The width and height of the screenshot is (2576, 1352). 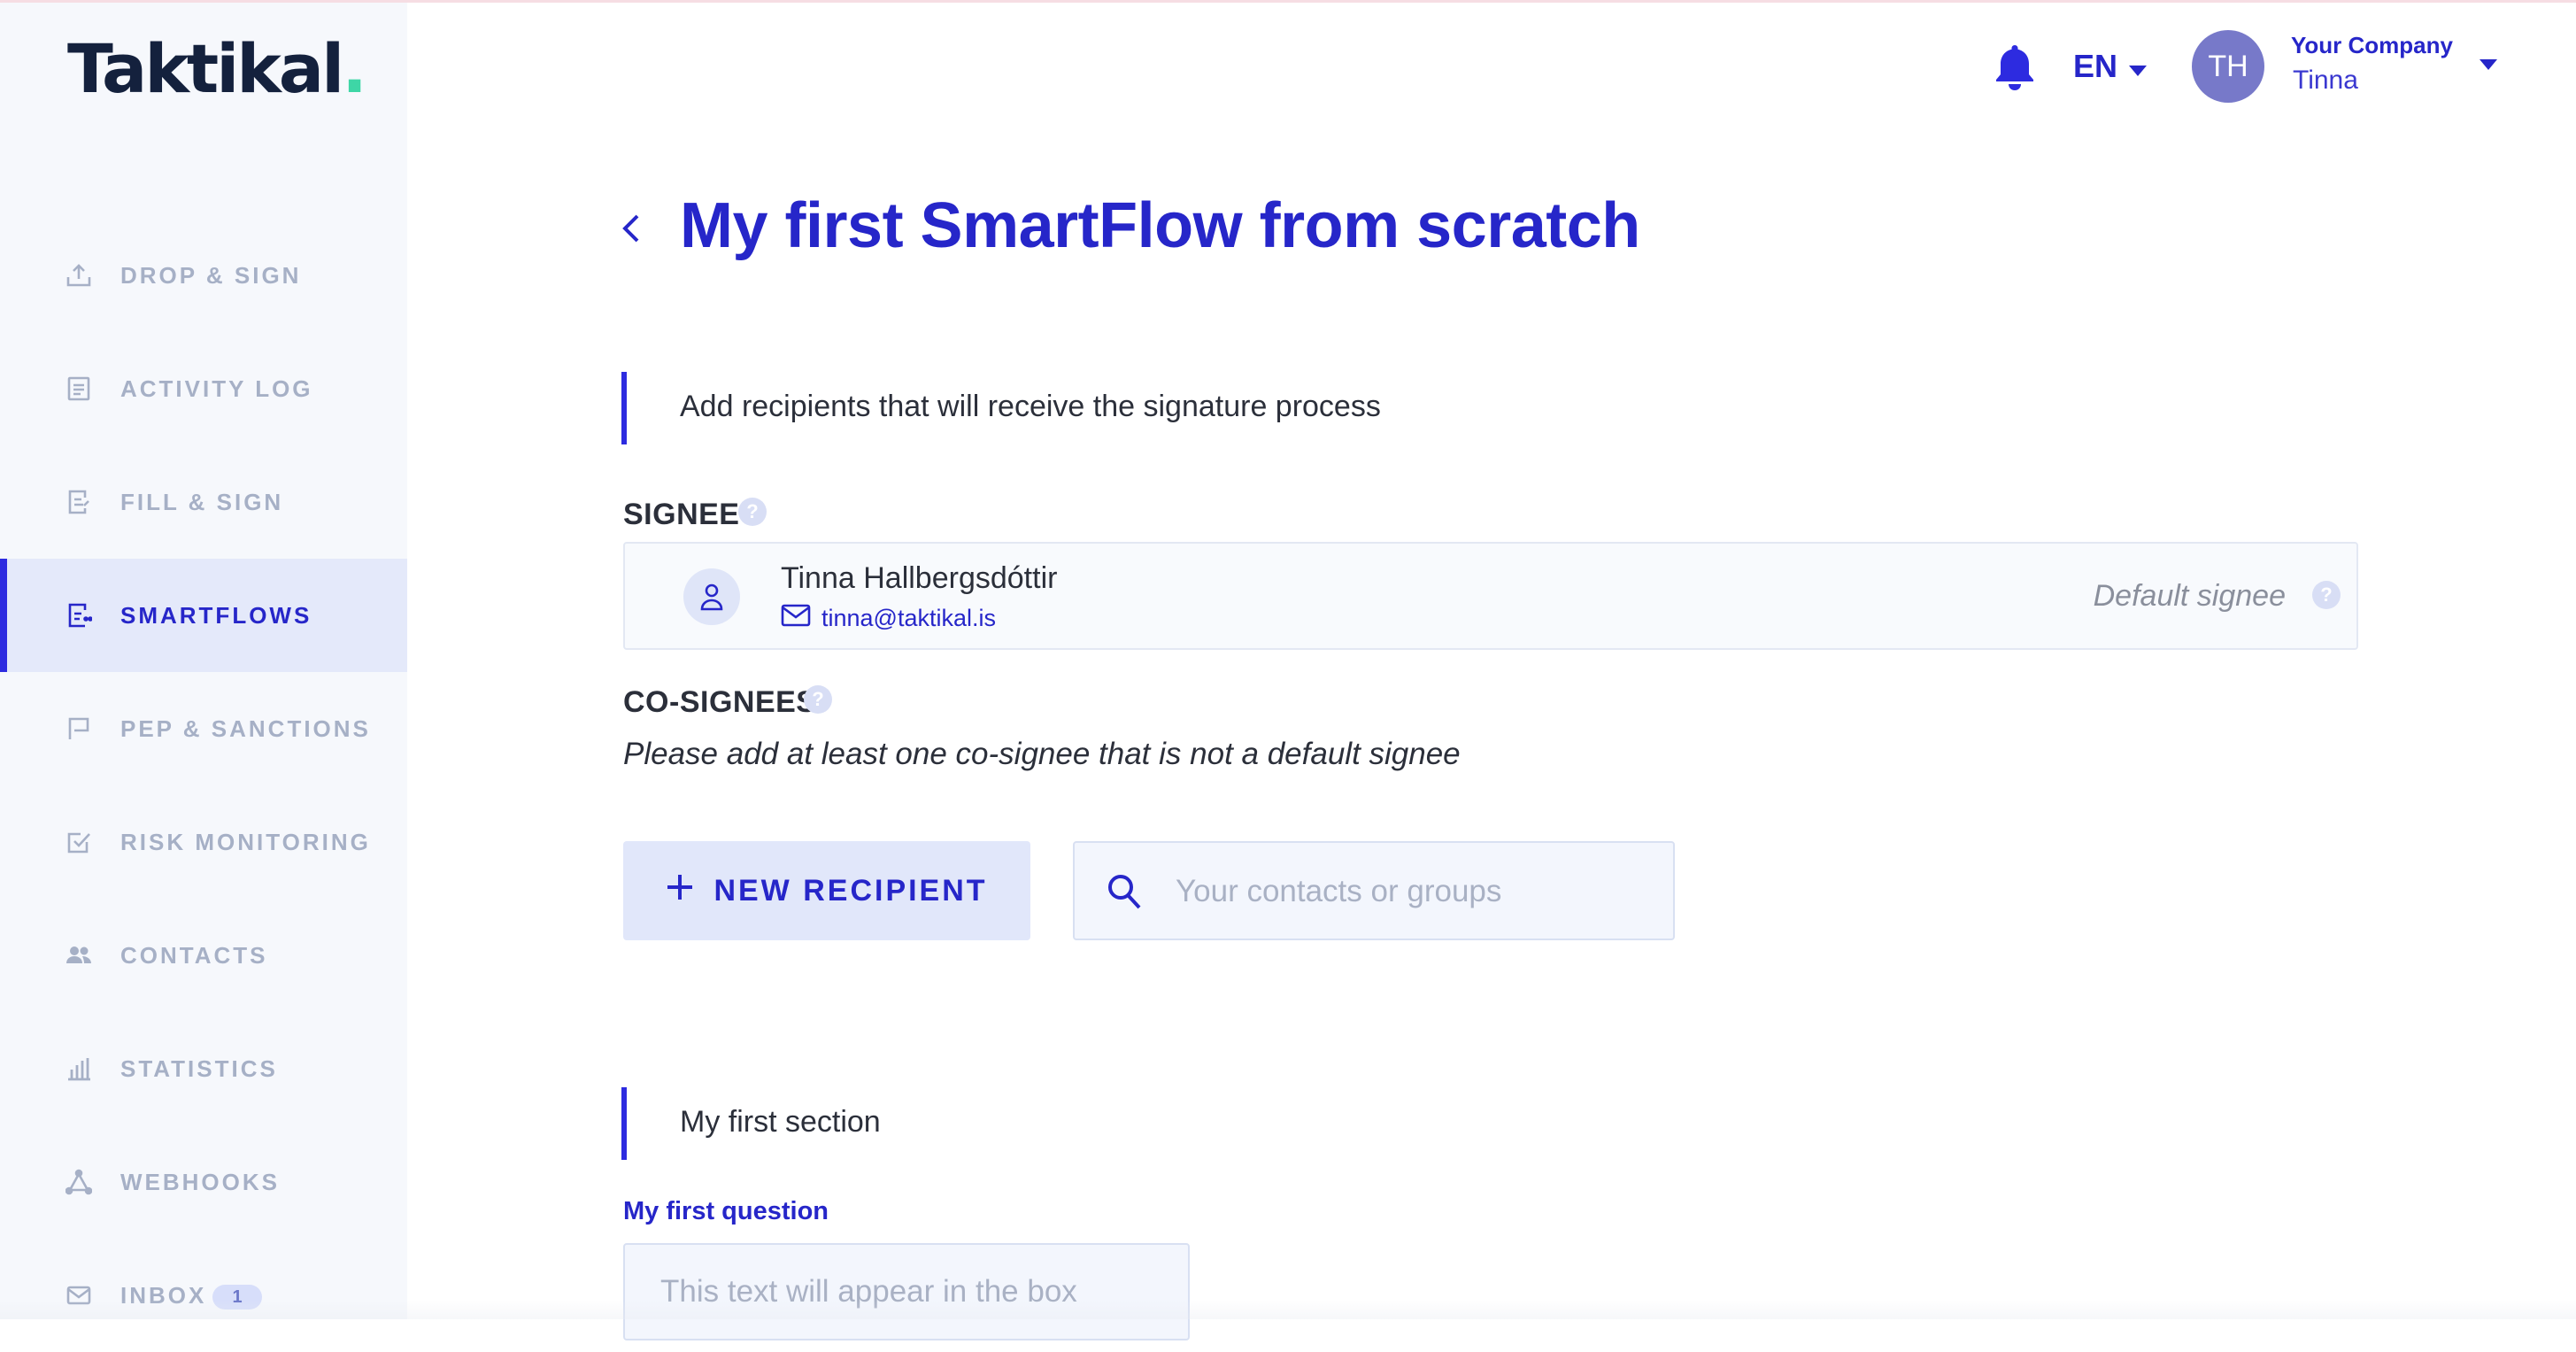 I want to click on upload-icon, so click(x=79, y=275).